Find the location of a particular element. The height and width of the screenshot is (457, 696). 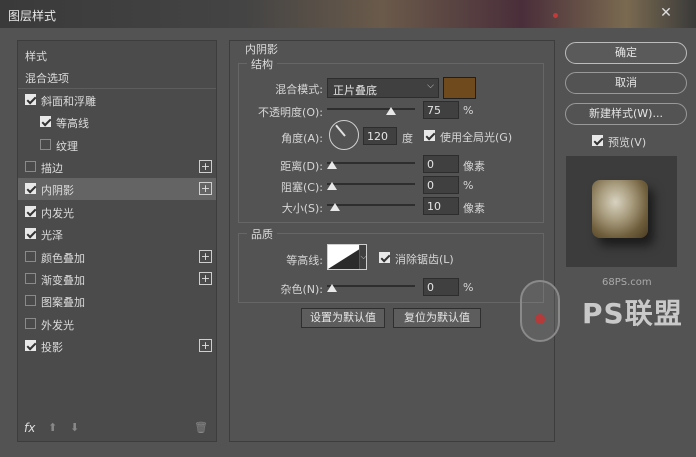

section-title: 内阴影 is located at coordinates (261, 49).